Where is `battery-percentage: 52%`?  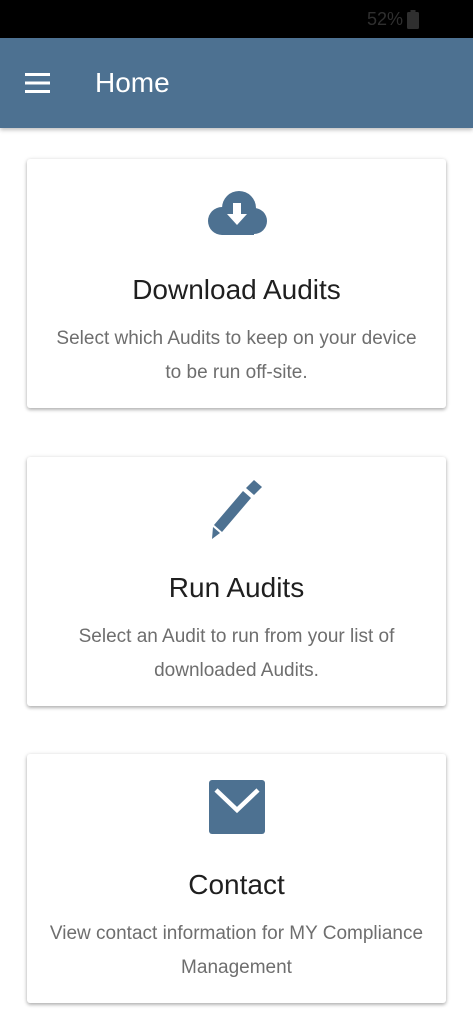
battery-percentage: 52% is located at coordinates (384, 19).